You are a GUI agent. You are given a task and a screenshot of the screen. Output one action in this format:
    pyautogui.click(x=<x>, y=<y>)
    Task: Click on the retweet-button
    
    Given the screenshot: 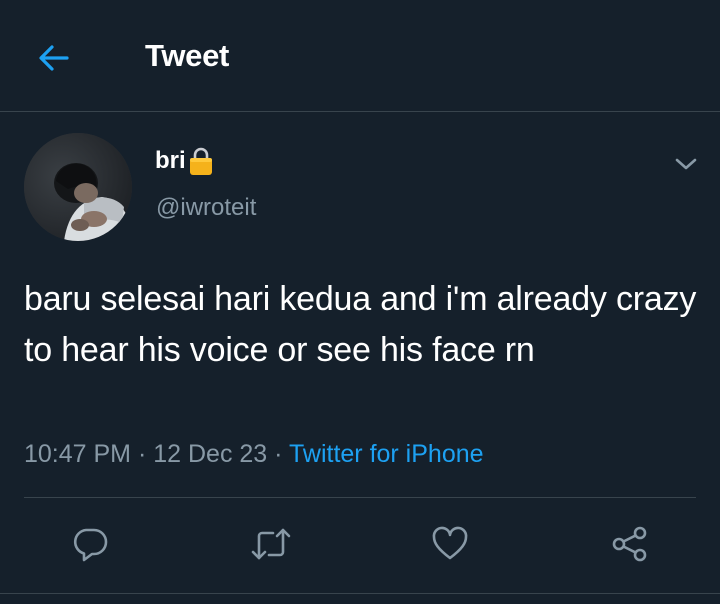 What is the action you would take?
    pyautogui.click(x=271, y=544)
    